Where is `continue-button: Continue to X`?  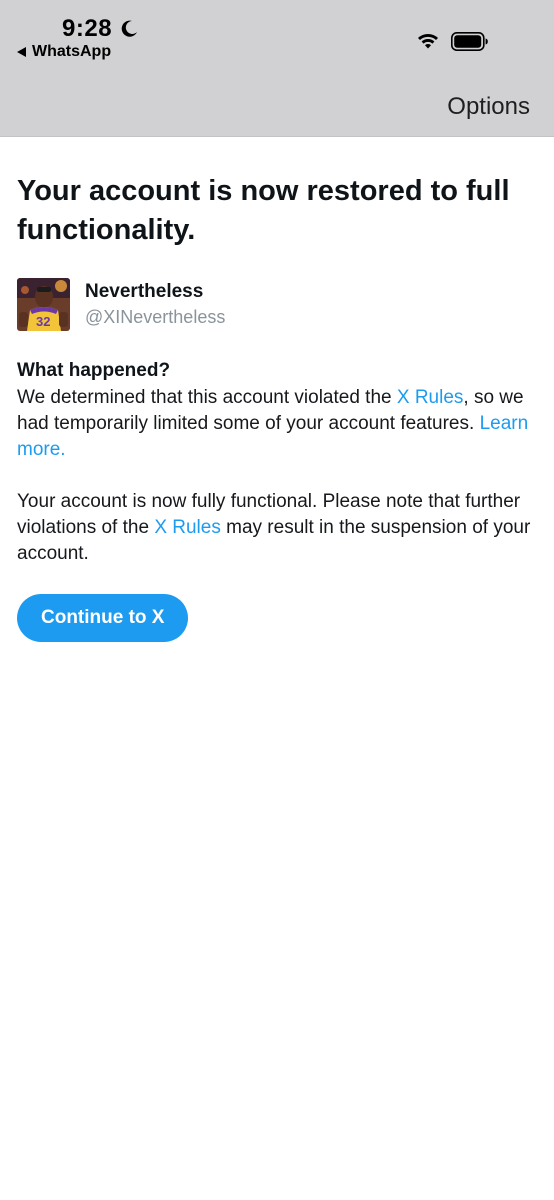
continue-button: Continue to X is located at coordinates (103, 618).